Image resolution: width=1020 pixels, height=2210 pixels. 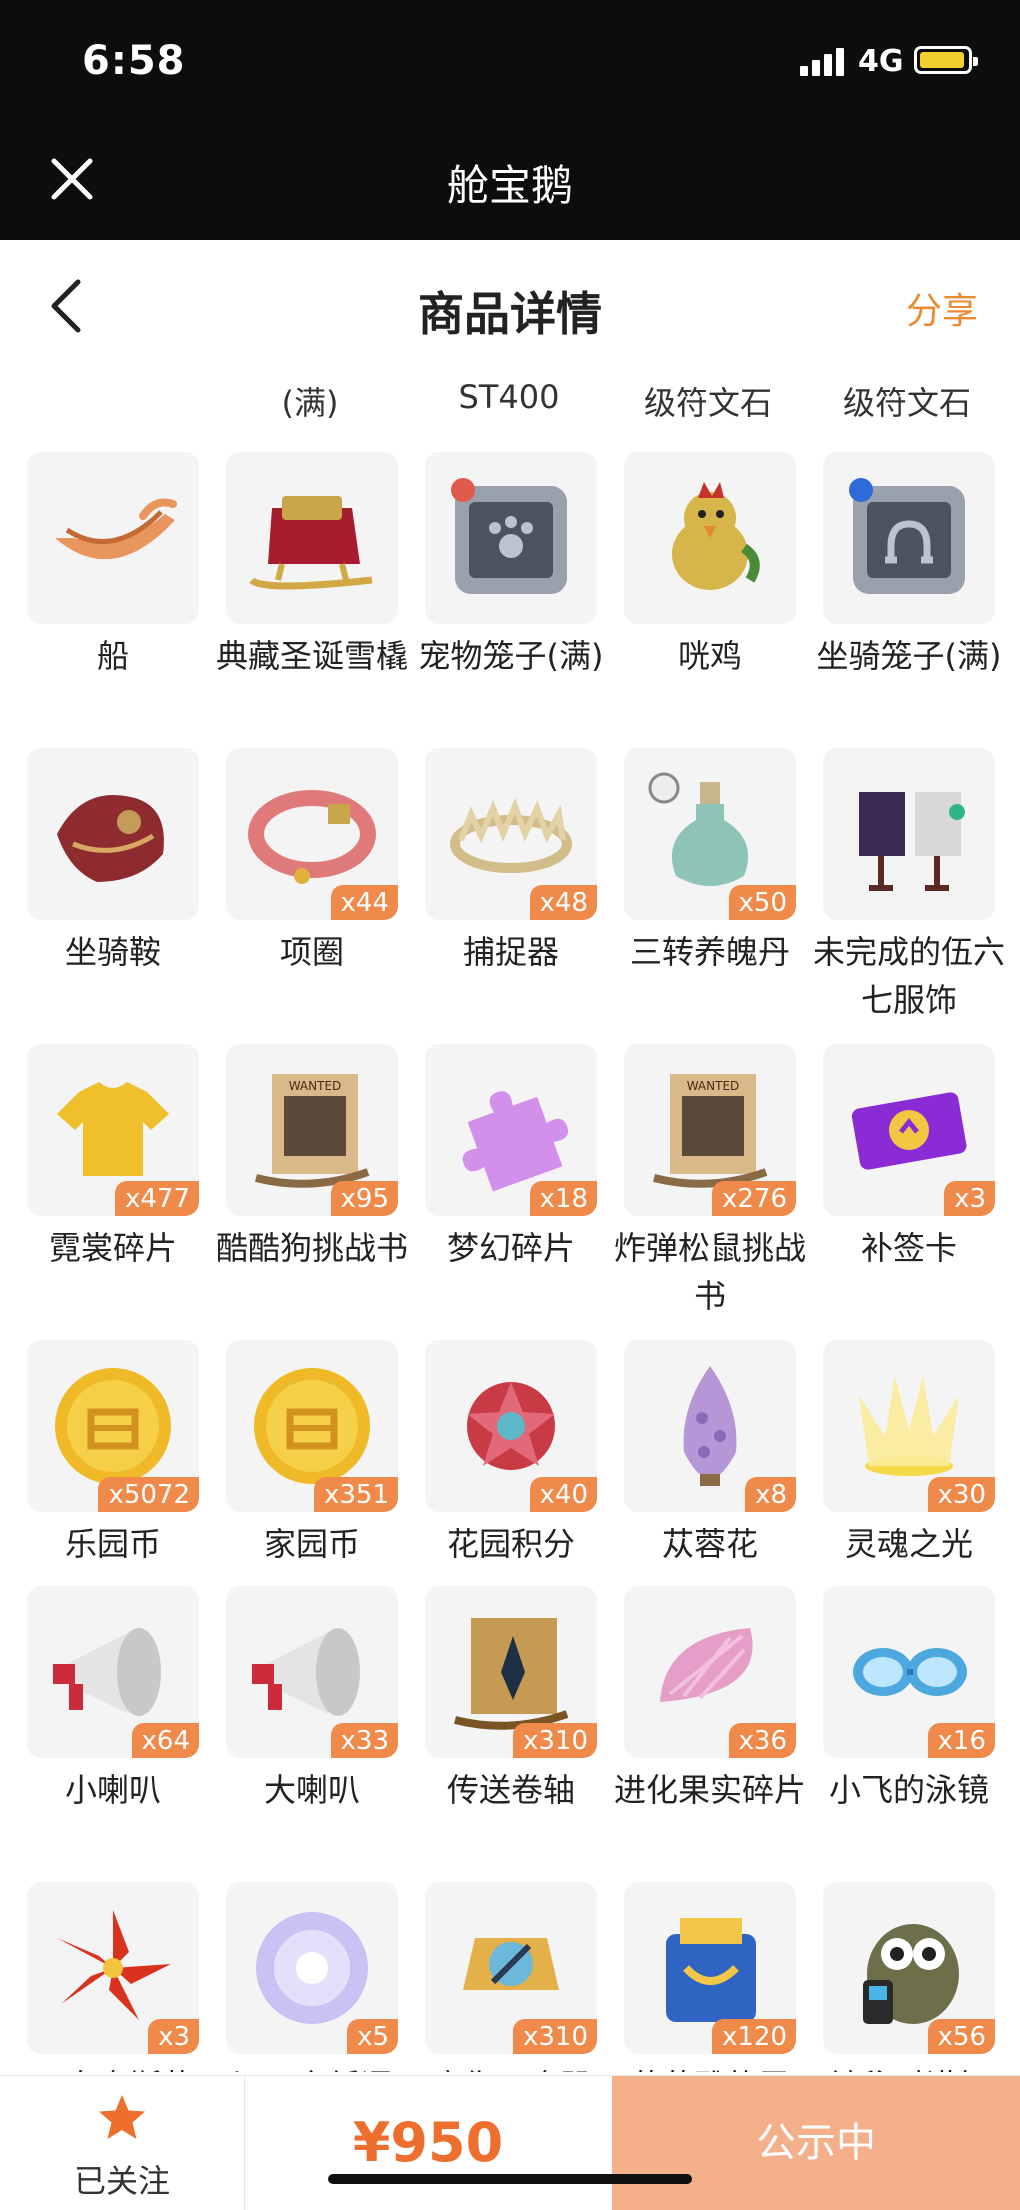 I want to click on qty-badge: x95, so click(x=364, y=1198).